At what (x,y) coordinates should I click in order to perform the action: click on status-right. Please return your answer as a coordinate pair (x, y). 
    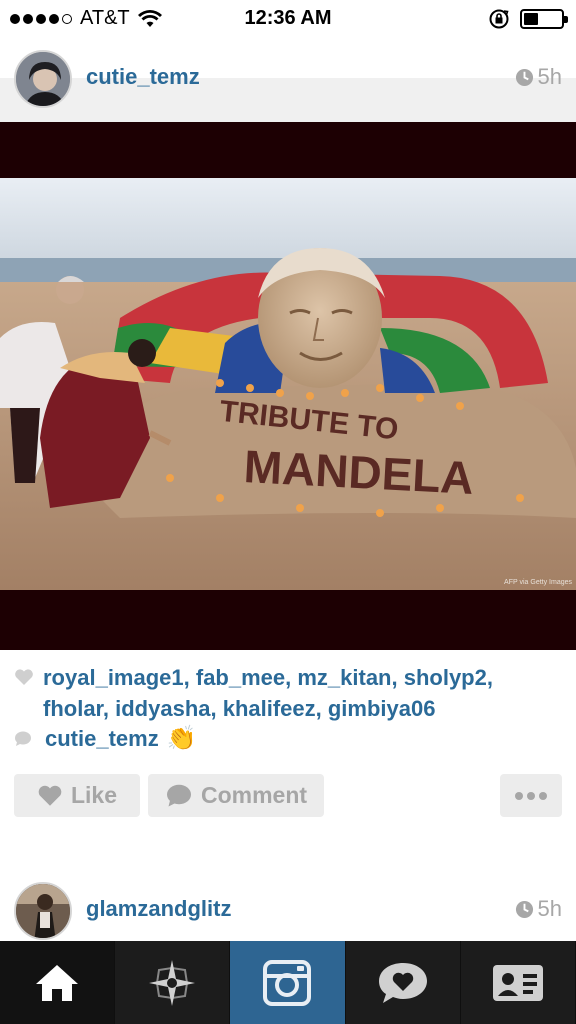
    Looking at the image, I should click on (528, 19).